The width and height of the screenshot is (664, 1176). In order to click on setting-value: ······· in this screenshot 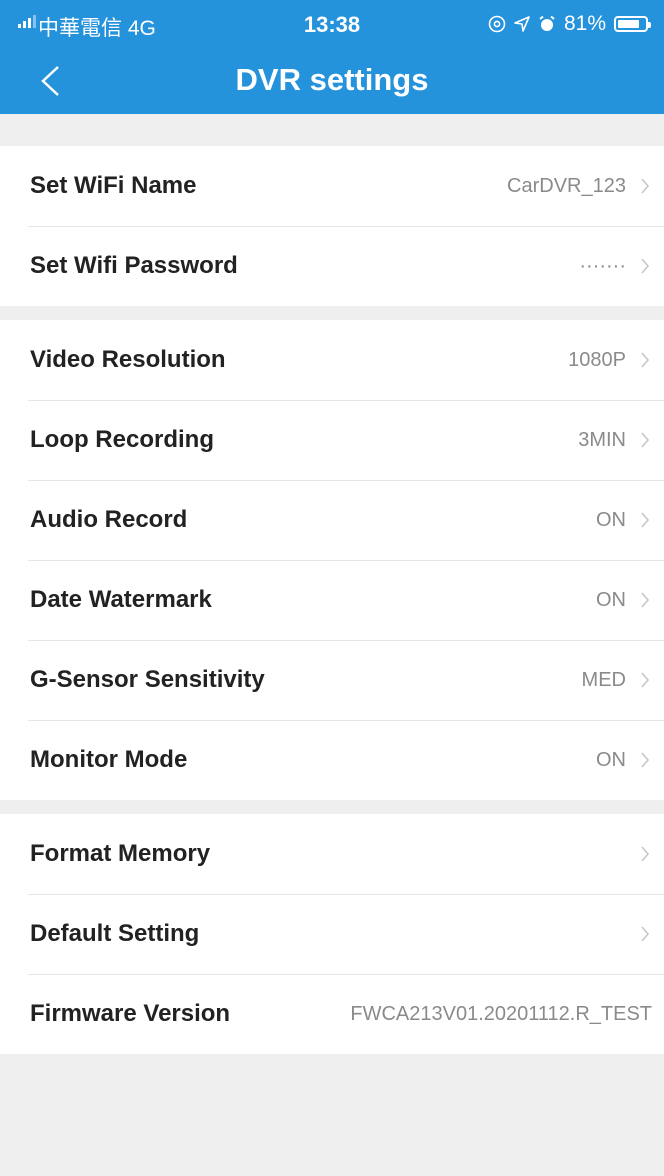, I will do `click(602, 266)`.